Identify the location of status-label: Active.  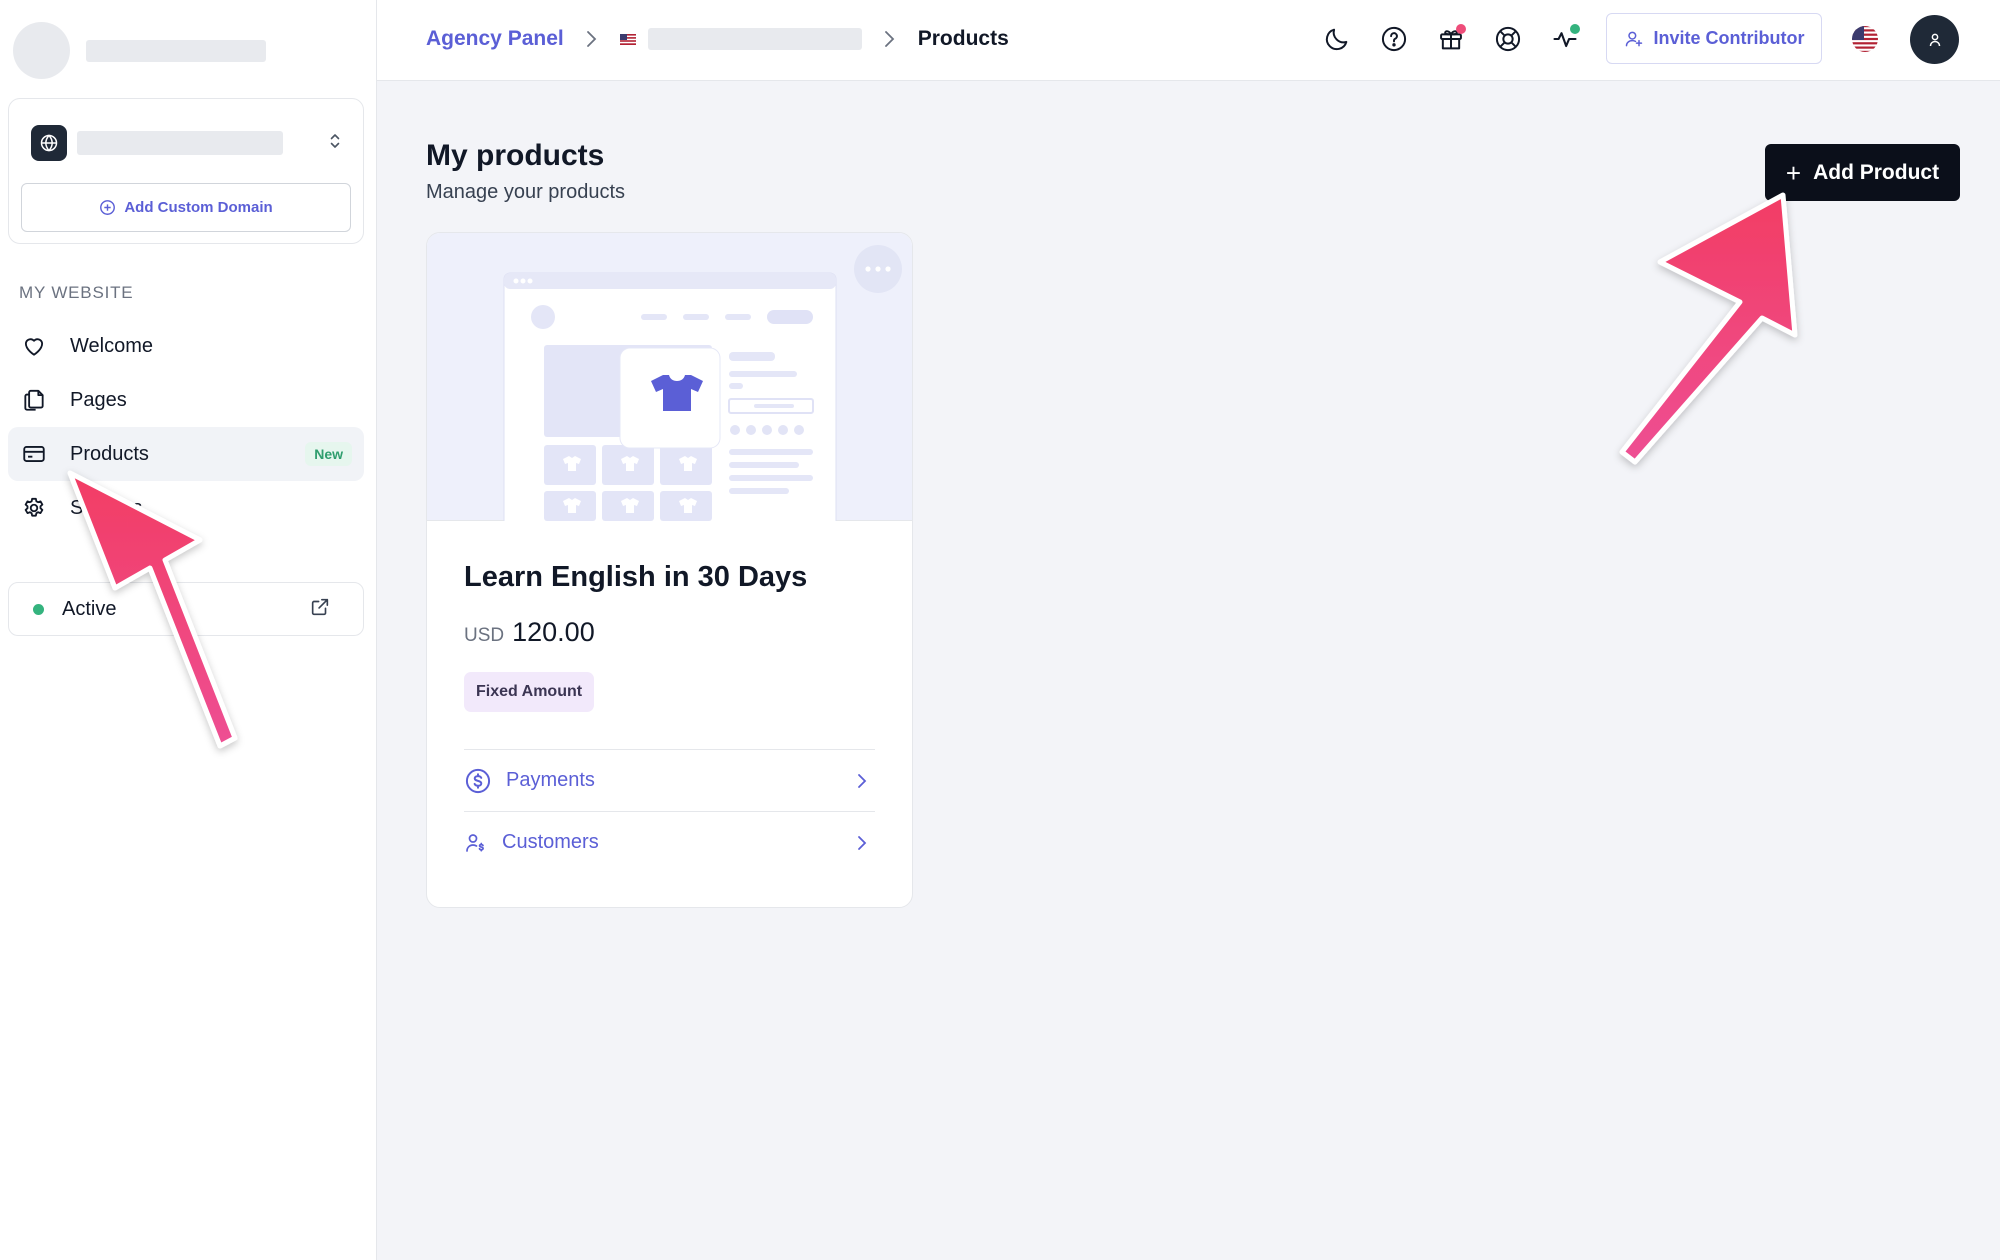
(89, 608).